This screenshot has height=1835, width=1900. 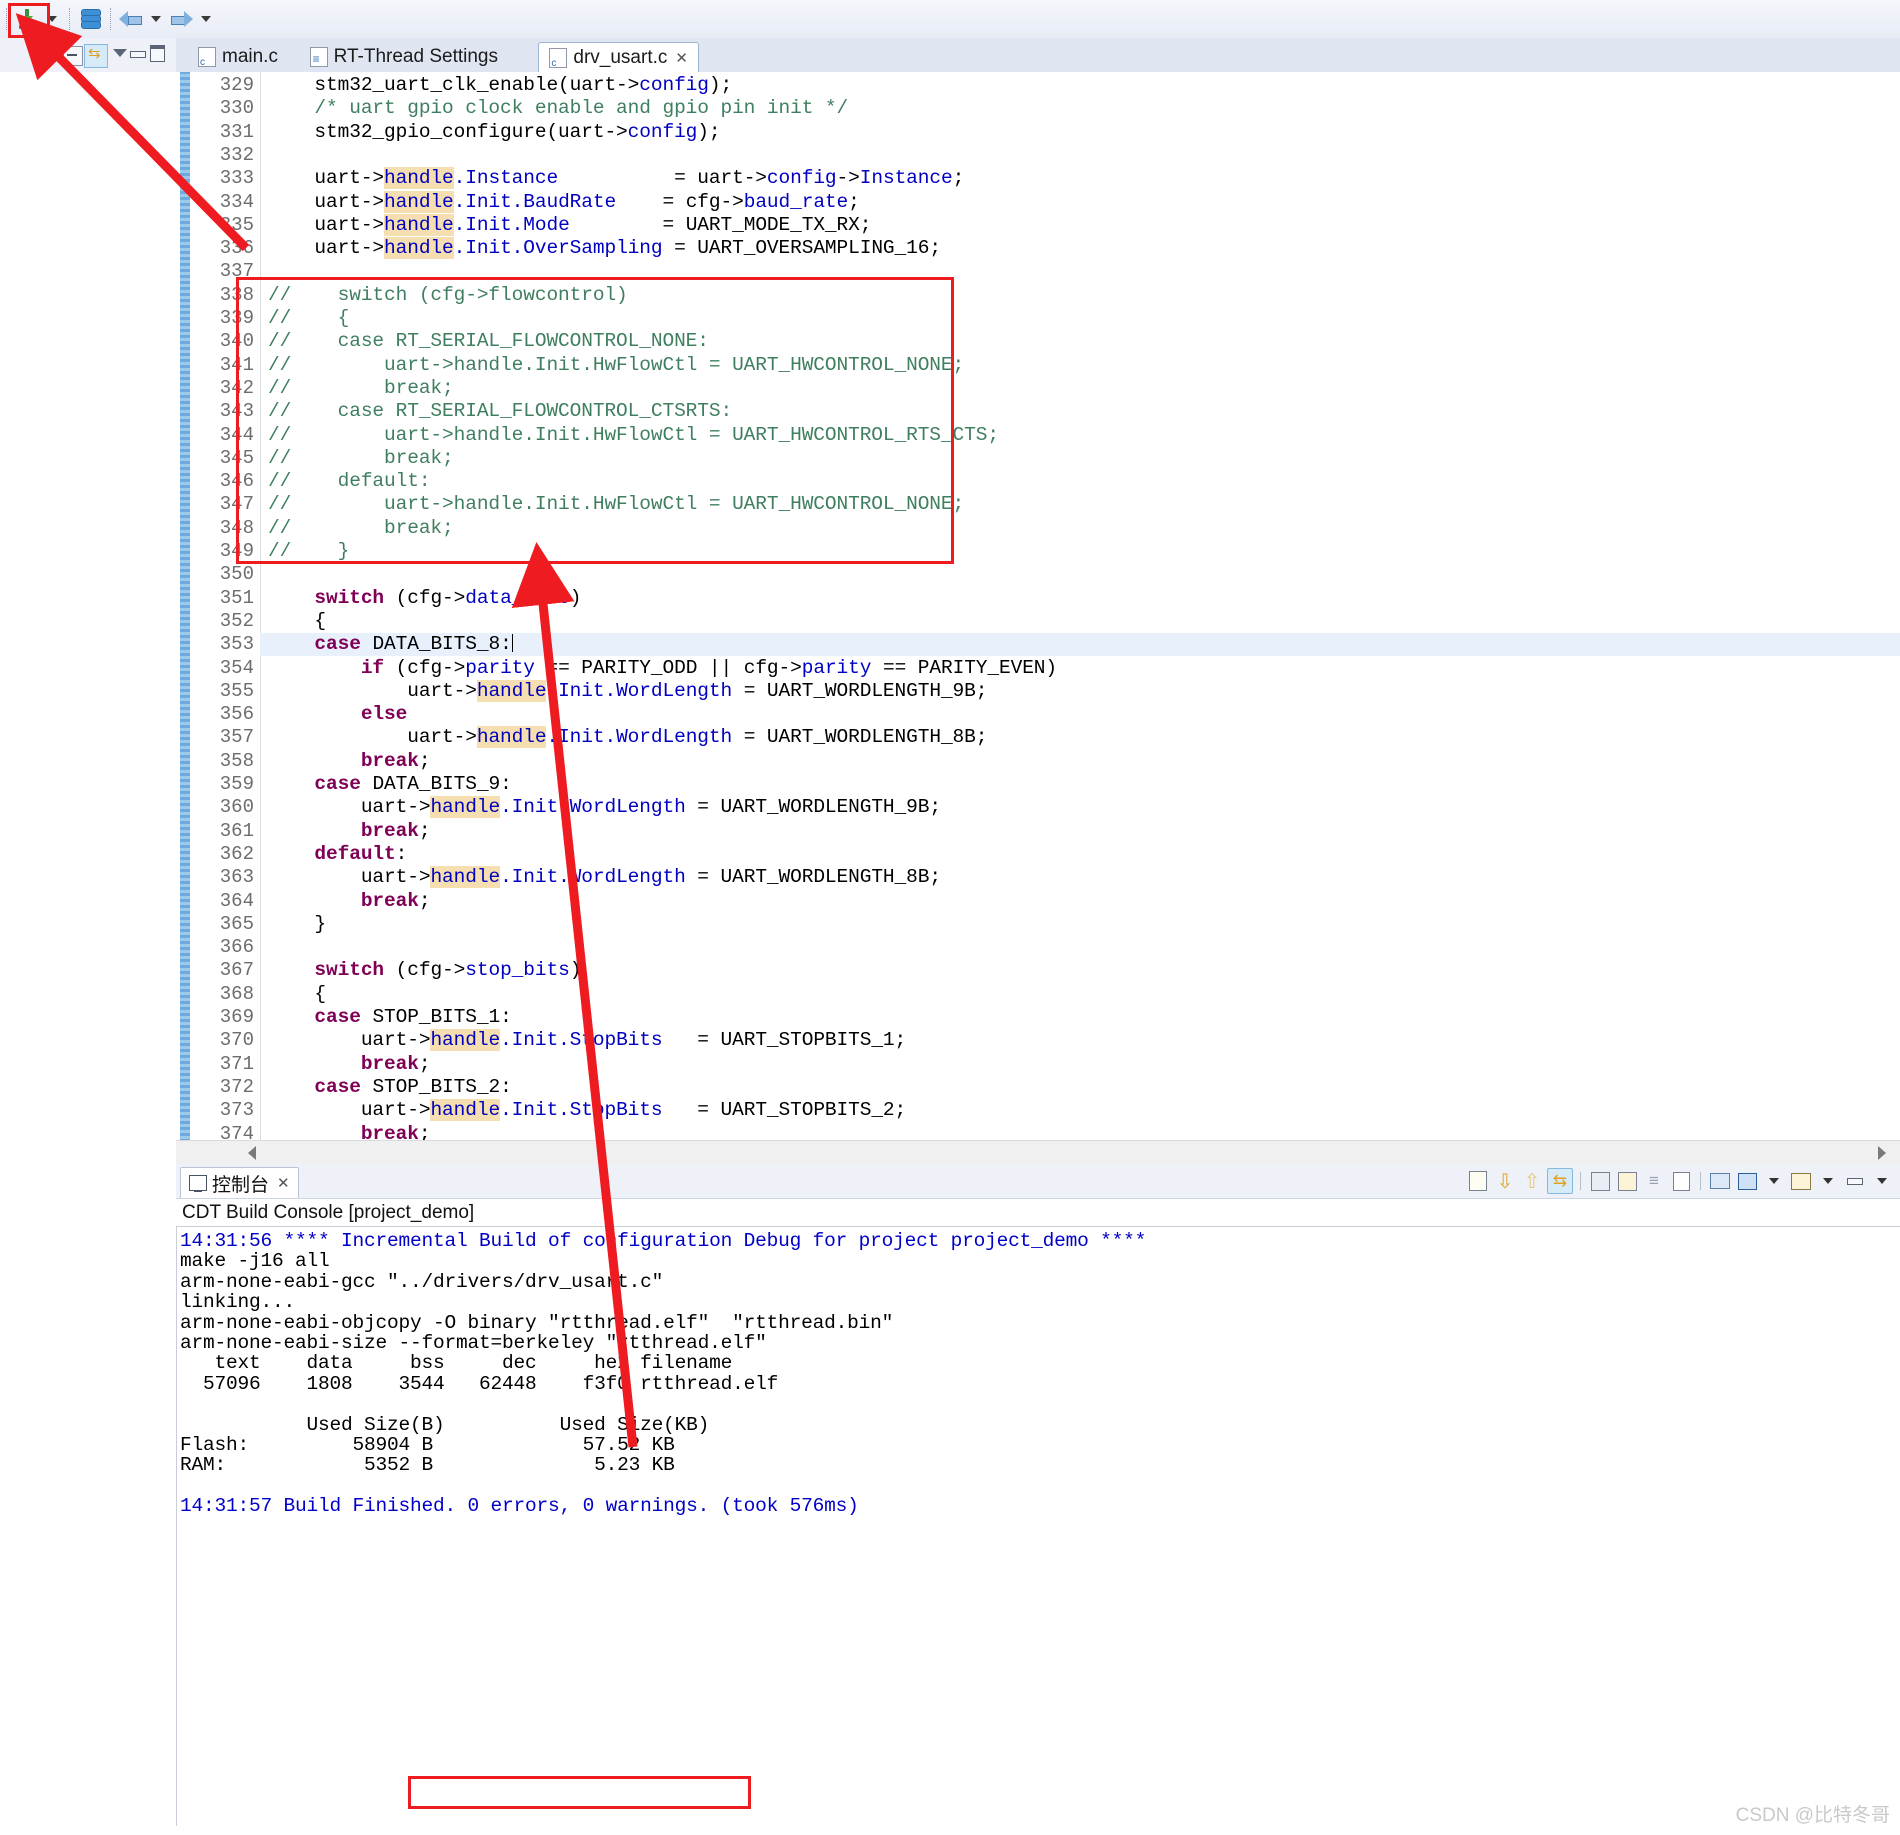 I want to click on view-menu-icon, so click(x=120, y=53).